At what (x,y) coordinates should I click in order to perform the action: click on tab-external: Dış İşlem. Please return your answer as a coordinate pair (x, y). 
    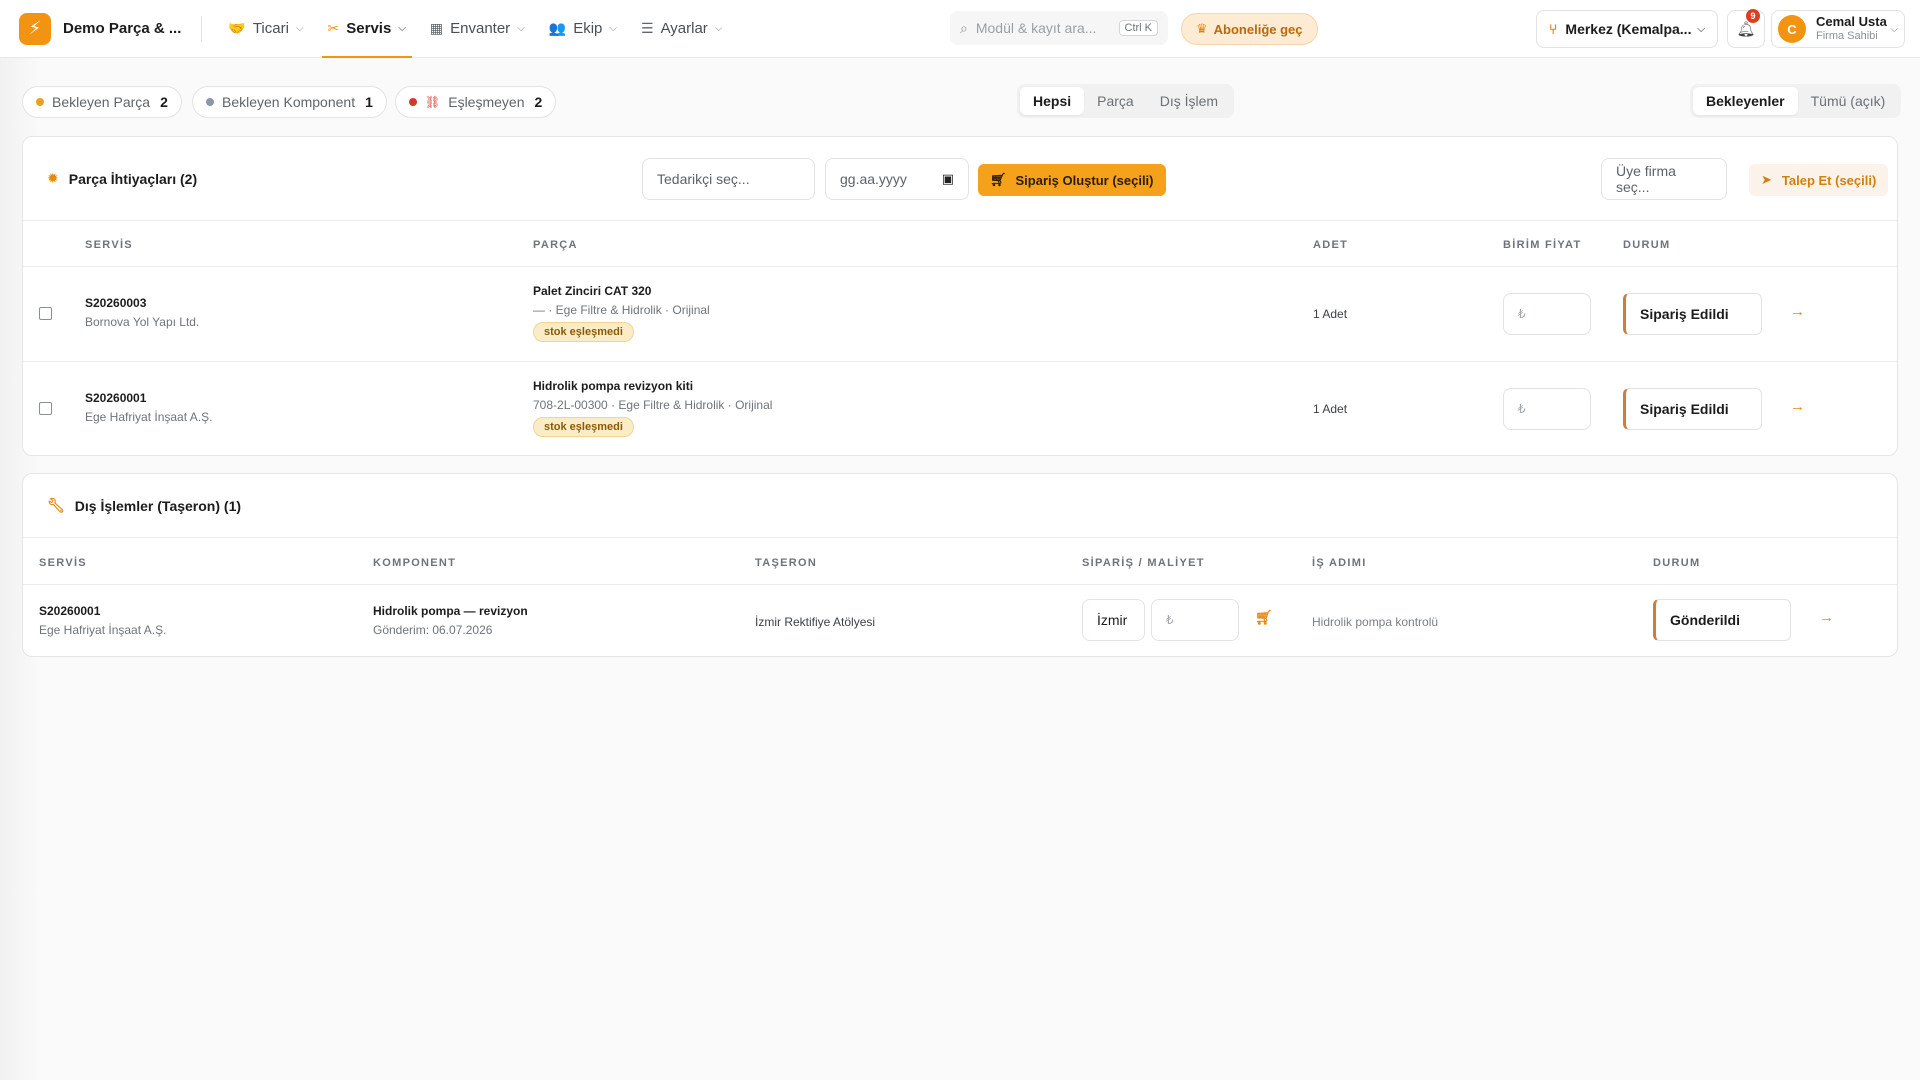
    Looking at the image, I should click on (1189, 101).